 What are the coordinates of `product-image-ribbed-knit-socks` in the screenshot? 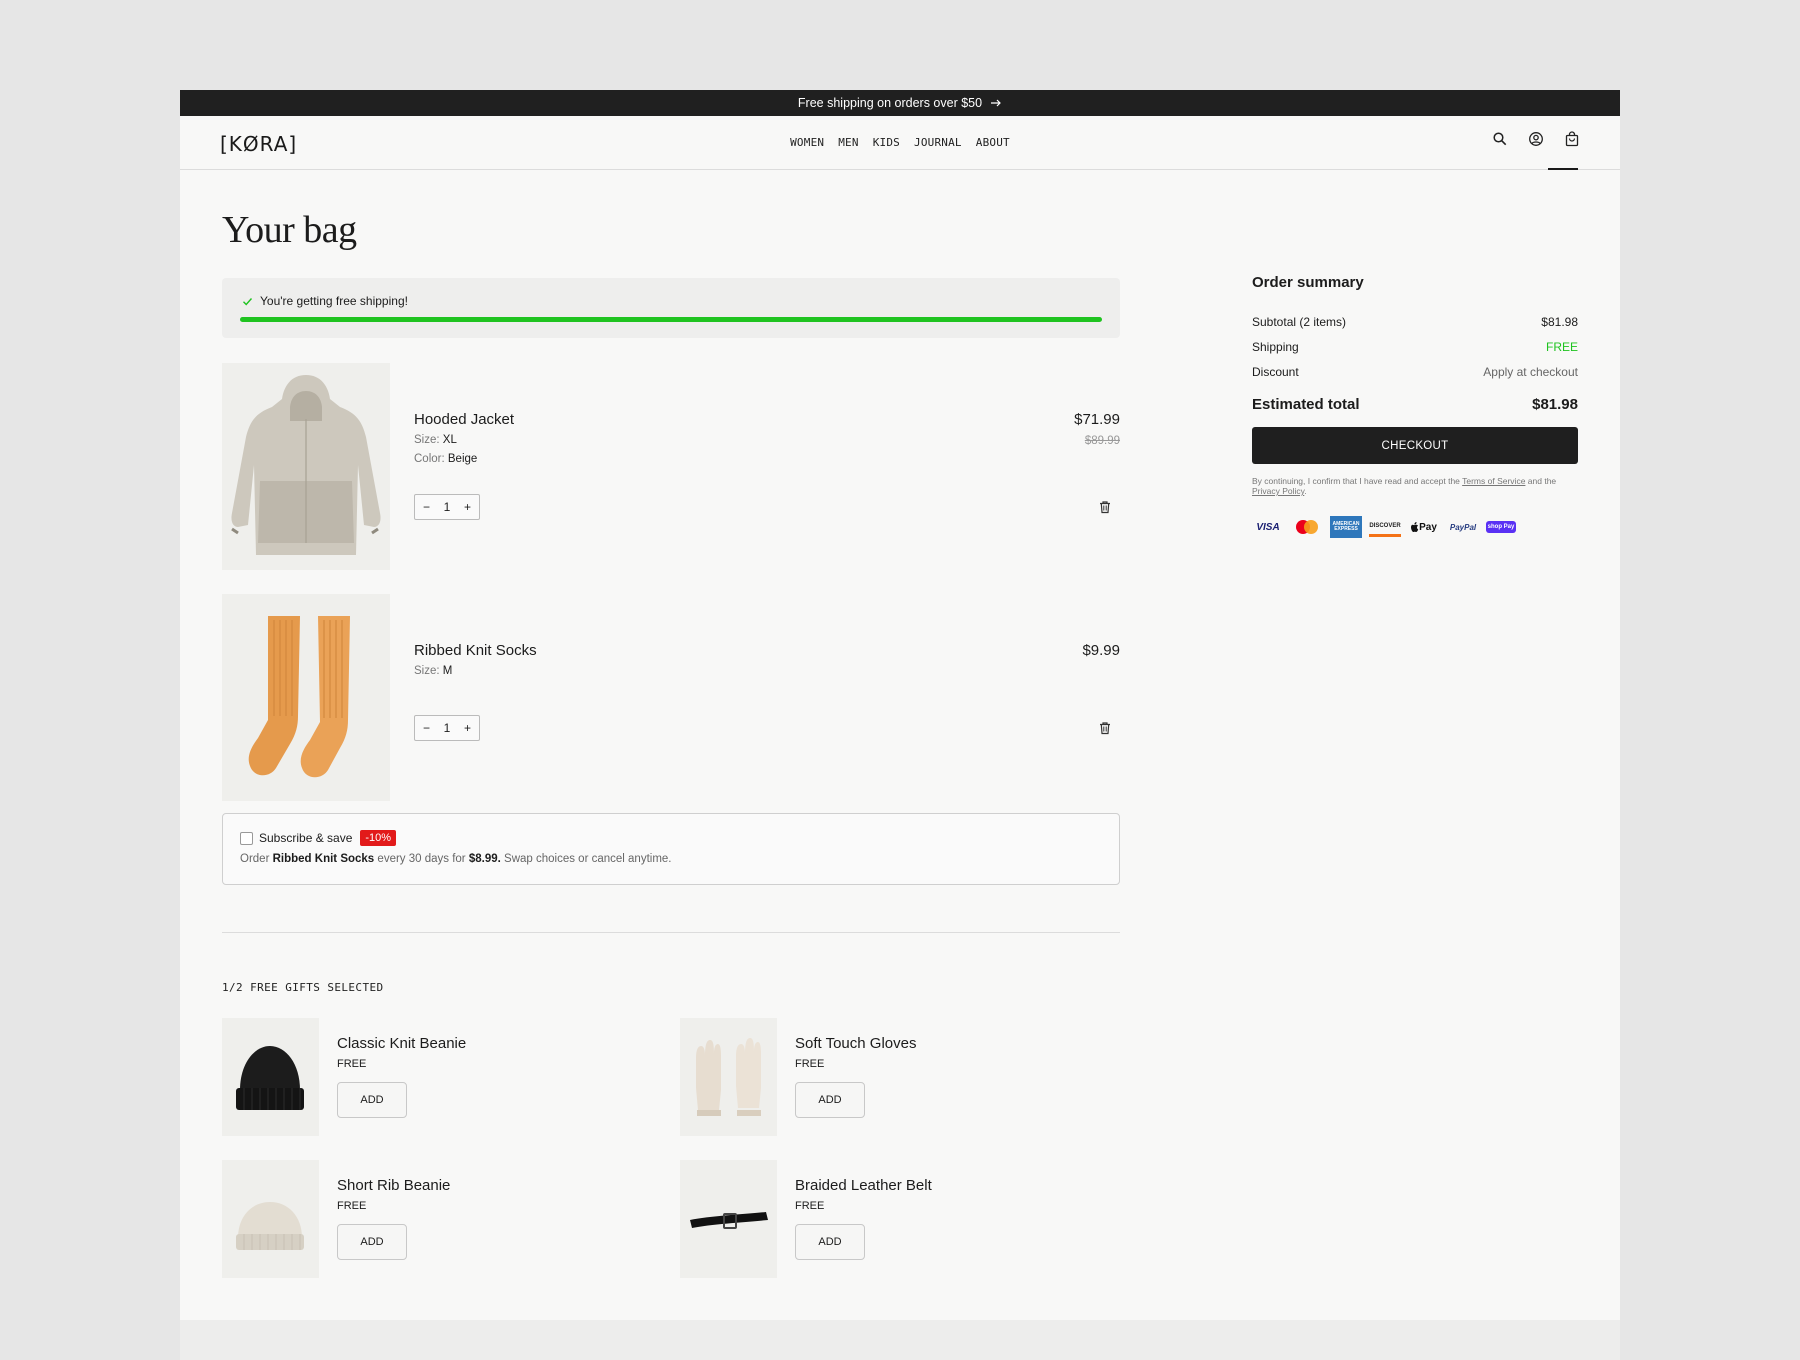 It's located at (306, 697).